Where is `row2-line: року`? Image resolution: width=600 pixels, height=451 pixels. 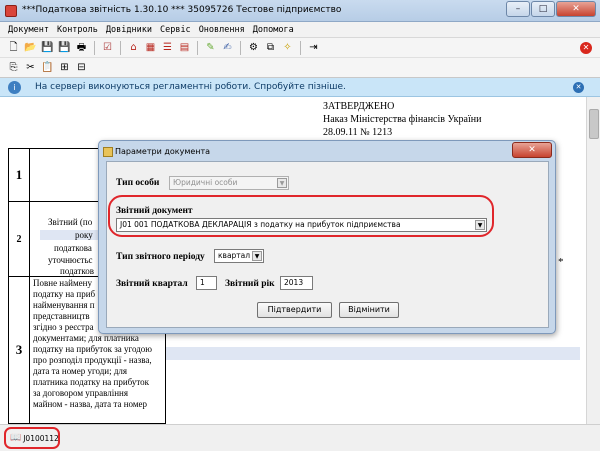 row2-line: року is located at coordinates (84, 235).